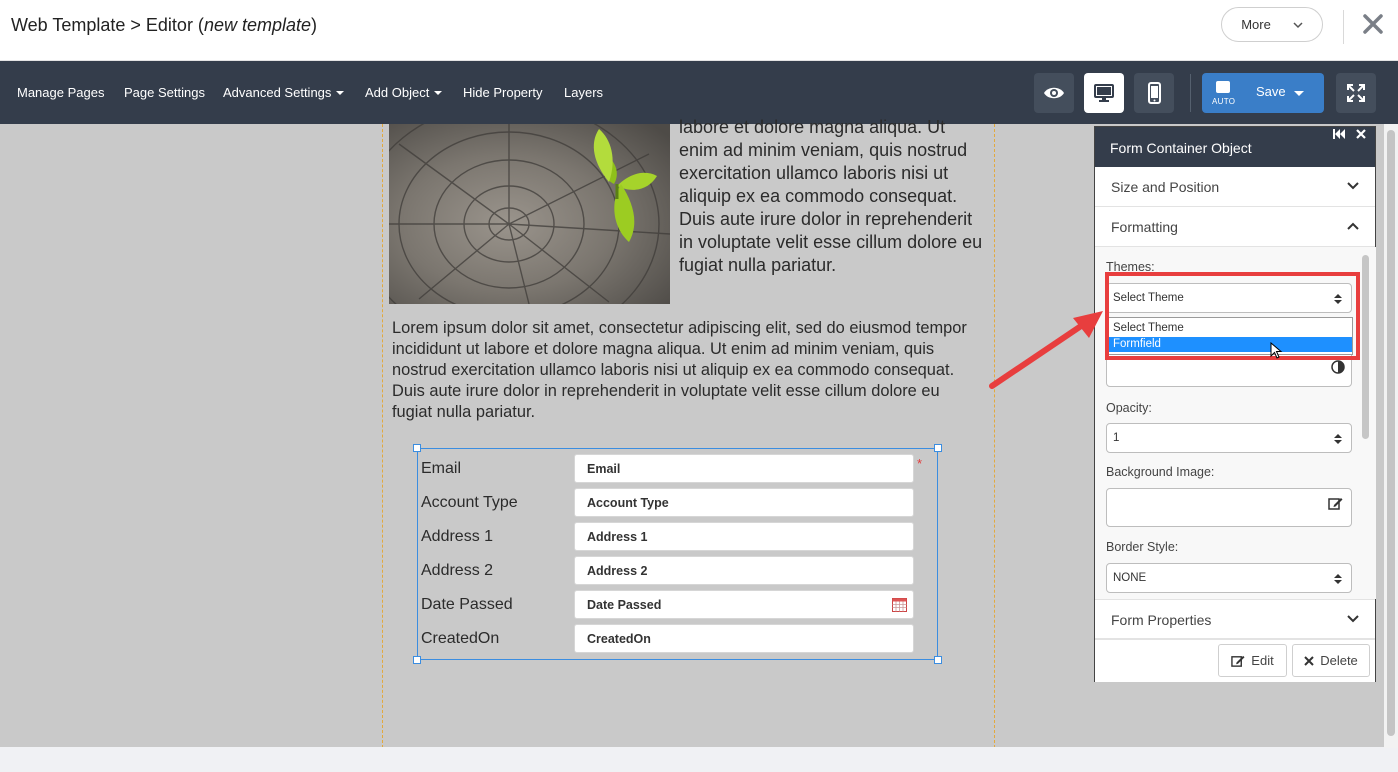 This screenshot has width=1398, height=772. I want to click on menu-hide-property: Hide Property, so click(502, 92).